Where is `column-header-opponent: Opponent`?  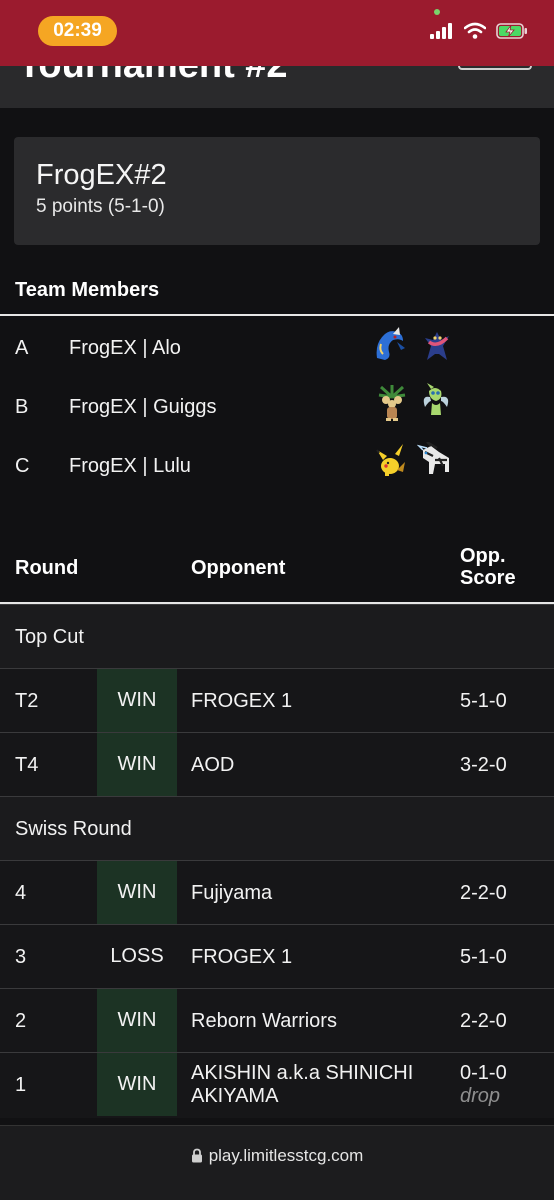
column-header-opponent: Opponent is located at coordinates (238, 568).